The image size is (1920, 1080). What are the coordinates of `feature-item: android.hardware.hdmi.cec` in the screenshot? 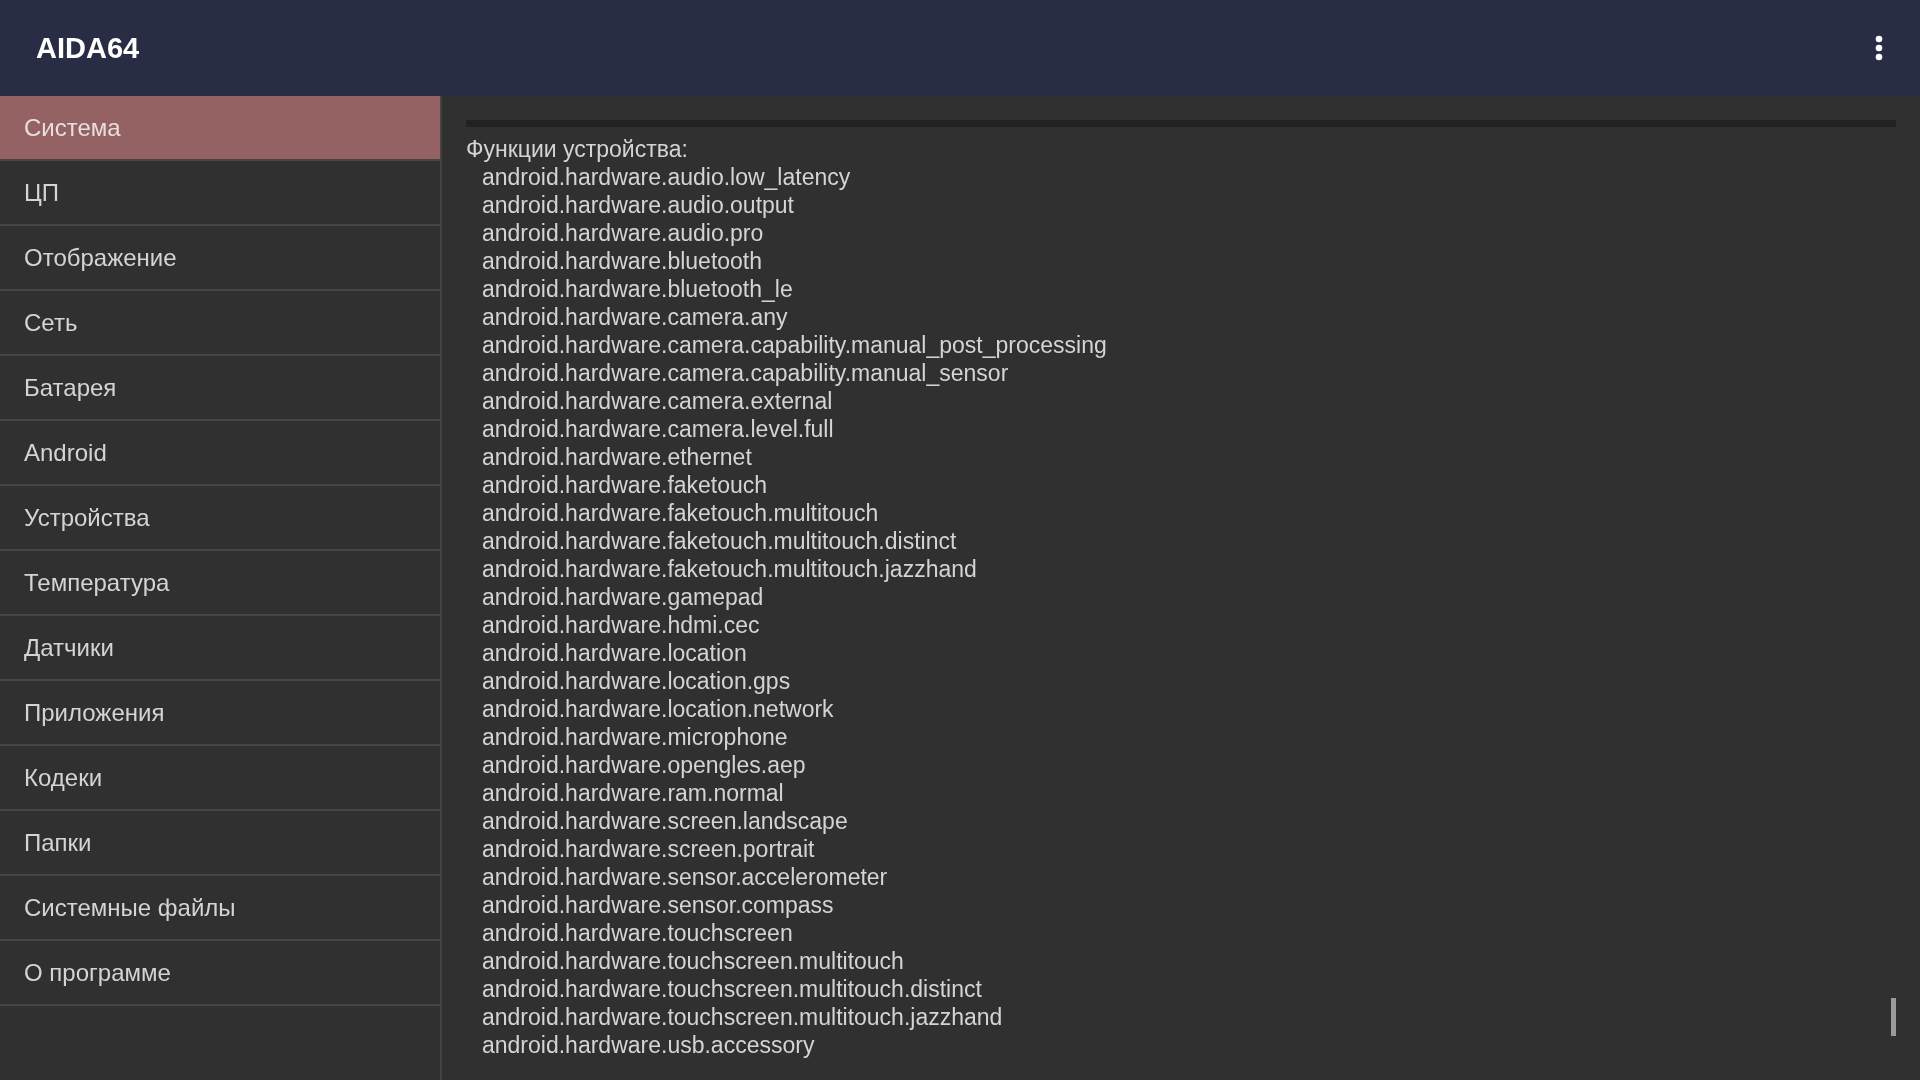 It's located at (621, 625).